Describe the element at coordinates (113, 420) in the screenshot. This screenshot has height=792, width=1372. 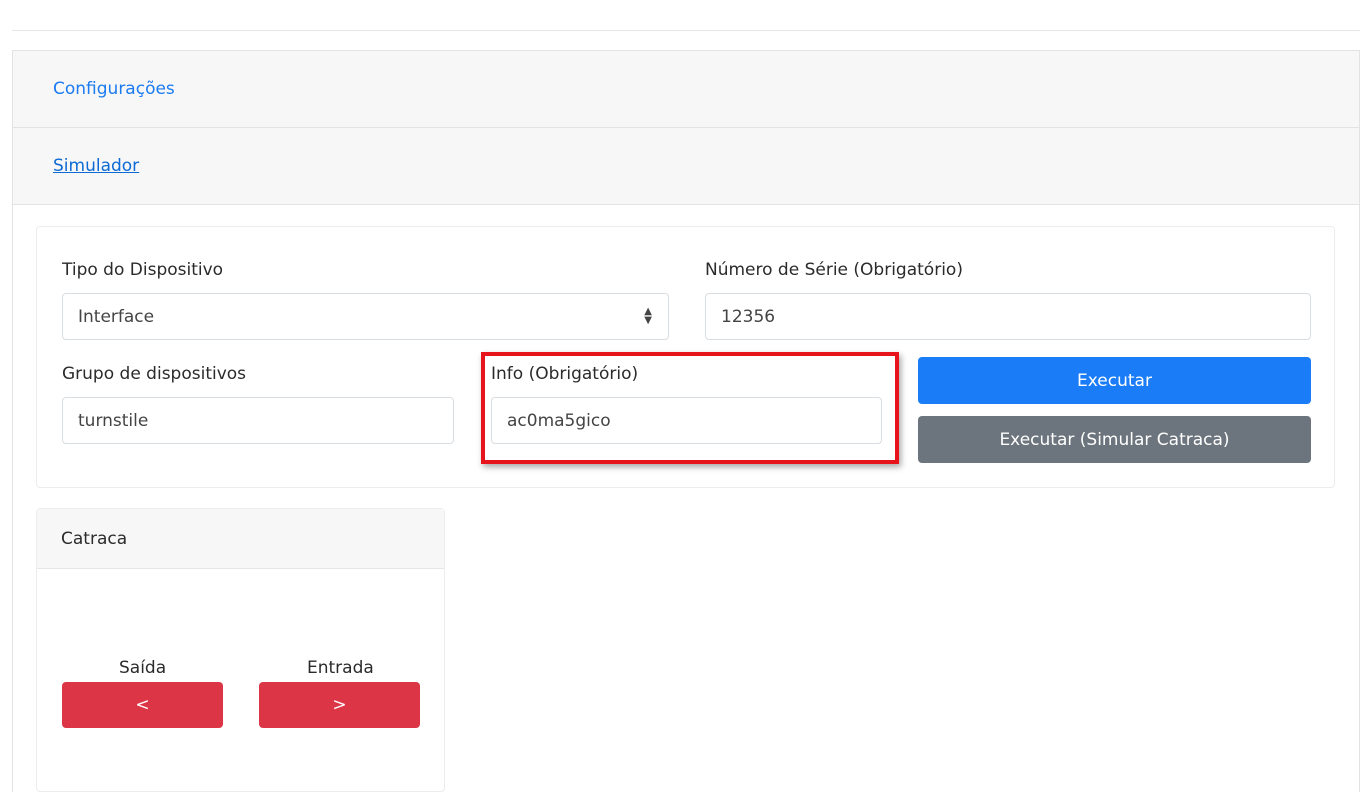
I see `device-group-value: turnstile` at that location.